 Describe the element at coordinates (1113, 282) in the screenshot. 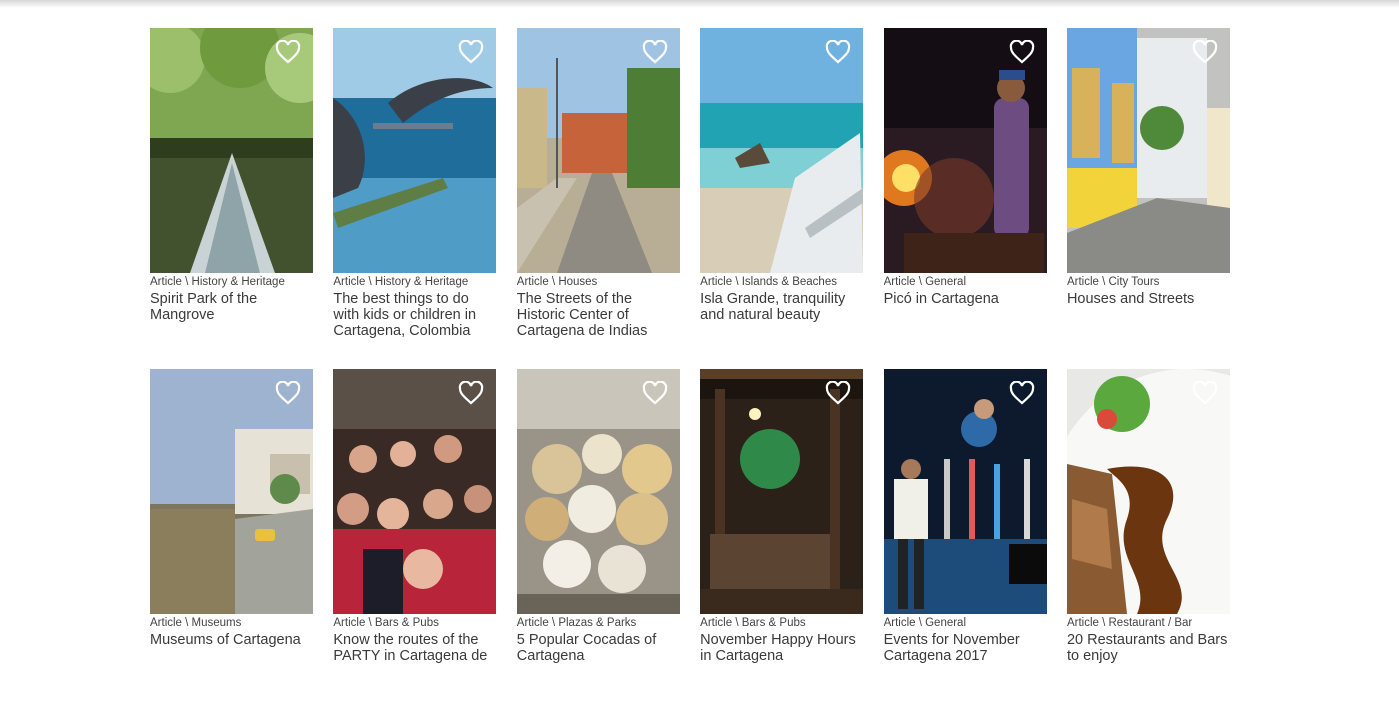

I see `article-category: Article \ City Tours` at that location.